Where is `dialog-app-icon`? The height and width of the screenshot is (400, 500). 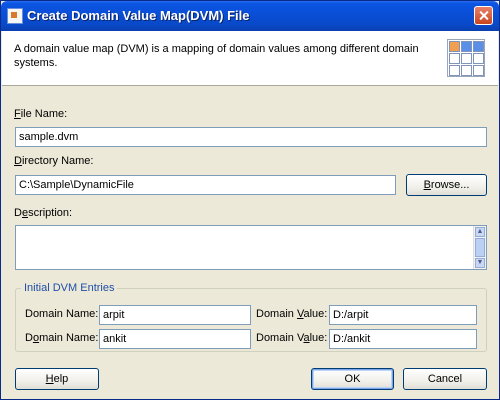
dialog-app-icon is located at coordinates (15, 16).